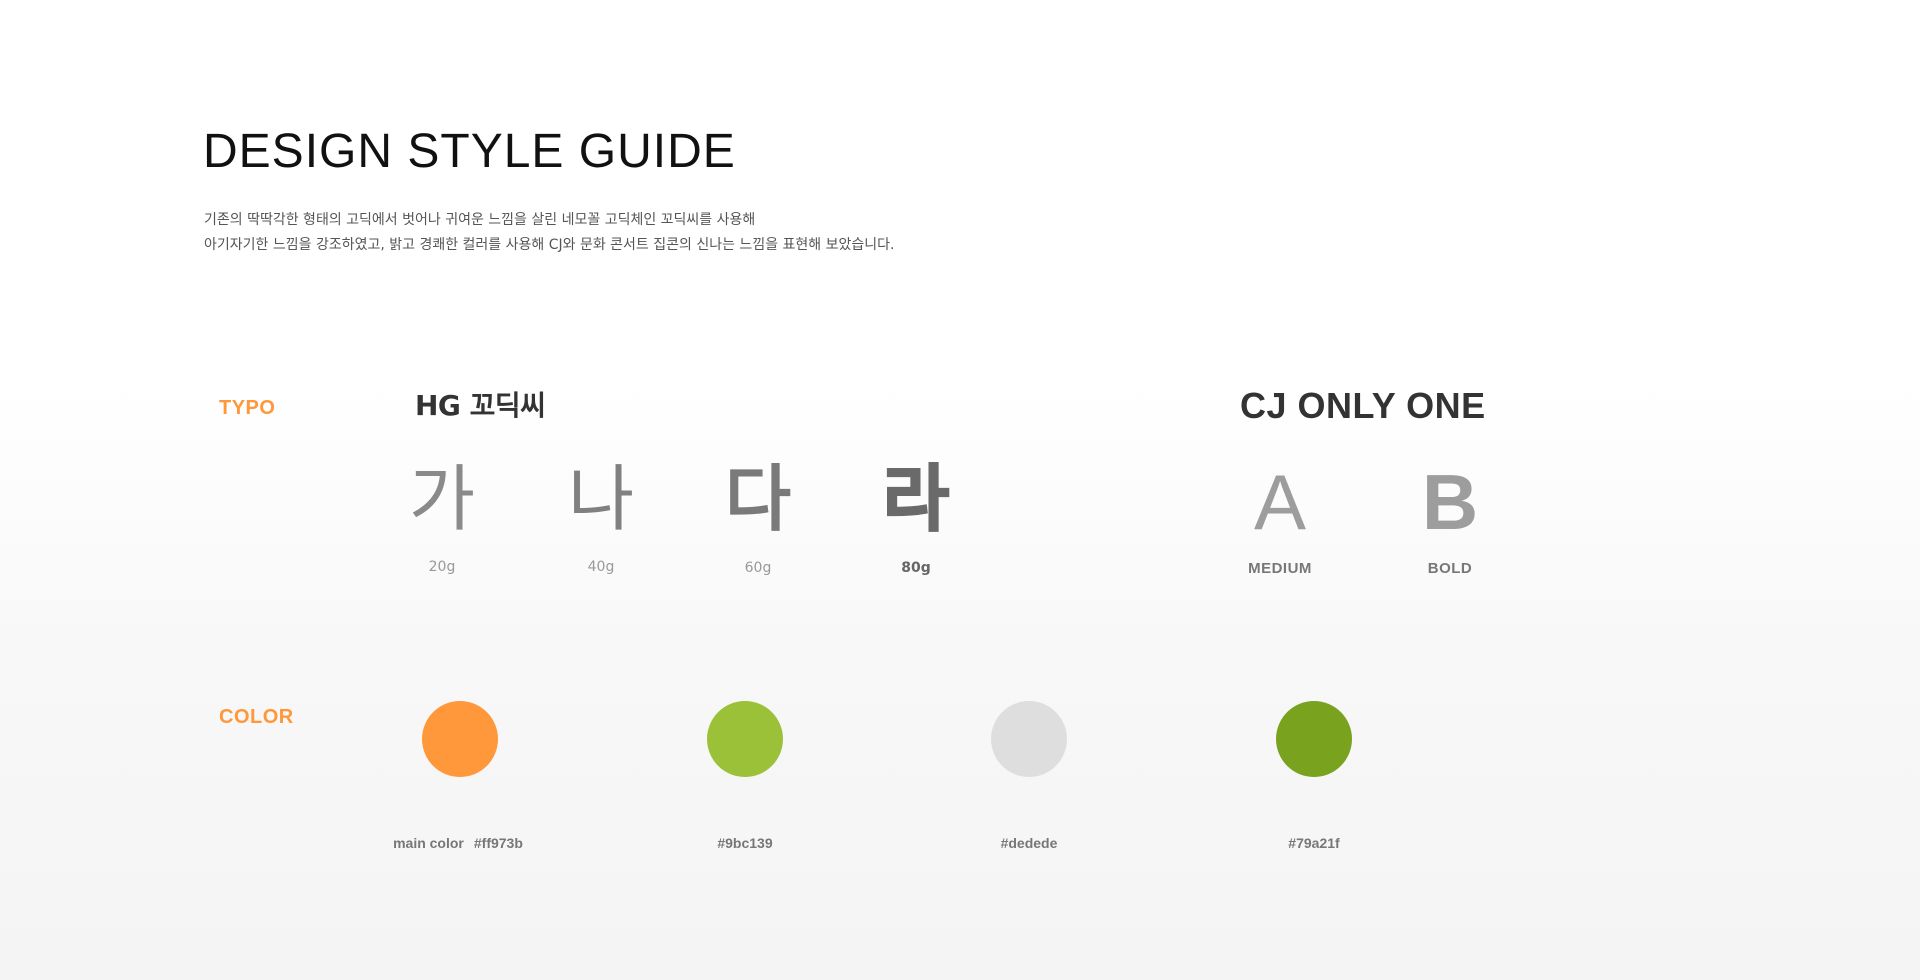 This screenshot has width=1920, height=980. What do you see at coordinates (460, 739) in the screenshot?
I see `color-swatch-orange` at bounding box center [460, 739].